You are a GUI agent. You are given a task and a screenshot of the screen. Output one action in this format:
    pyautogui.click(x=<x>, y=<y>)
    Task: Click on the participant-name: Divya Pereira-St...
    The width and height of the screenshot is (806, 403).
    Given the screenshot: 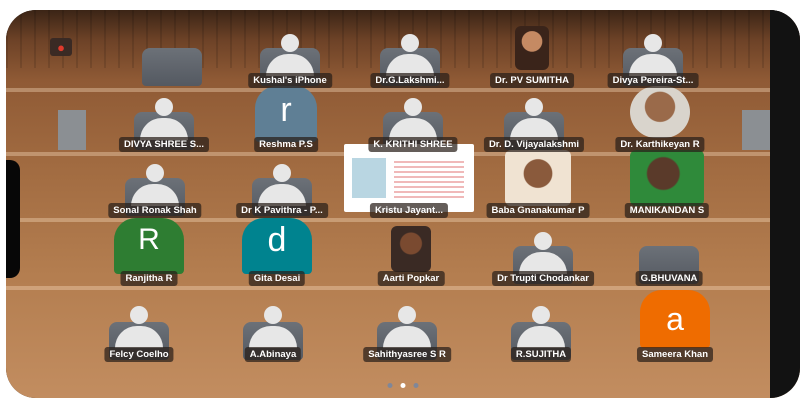 What is the action you would take?
    pyautogui.click(x=653, y=80)
    